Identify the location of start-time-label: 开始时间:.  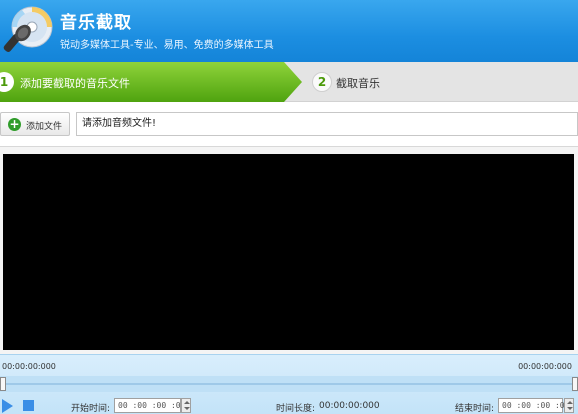
(91, 409).